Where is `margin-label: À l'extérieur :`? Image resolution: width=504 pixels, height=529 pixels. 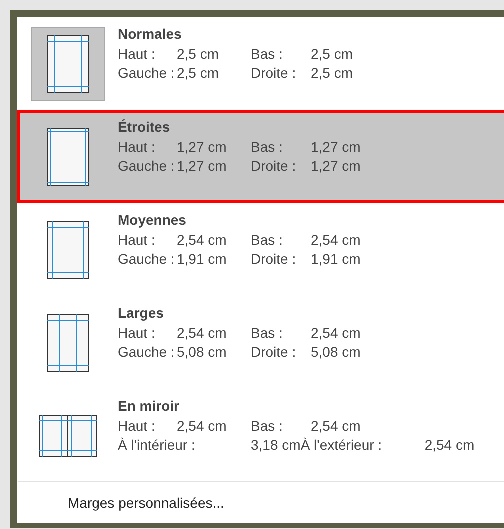 margin-label: À l'extérieur : is located at coordinates (342, 445).